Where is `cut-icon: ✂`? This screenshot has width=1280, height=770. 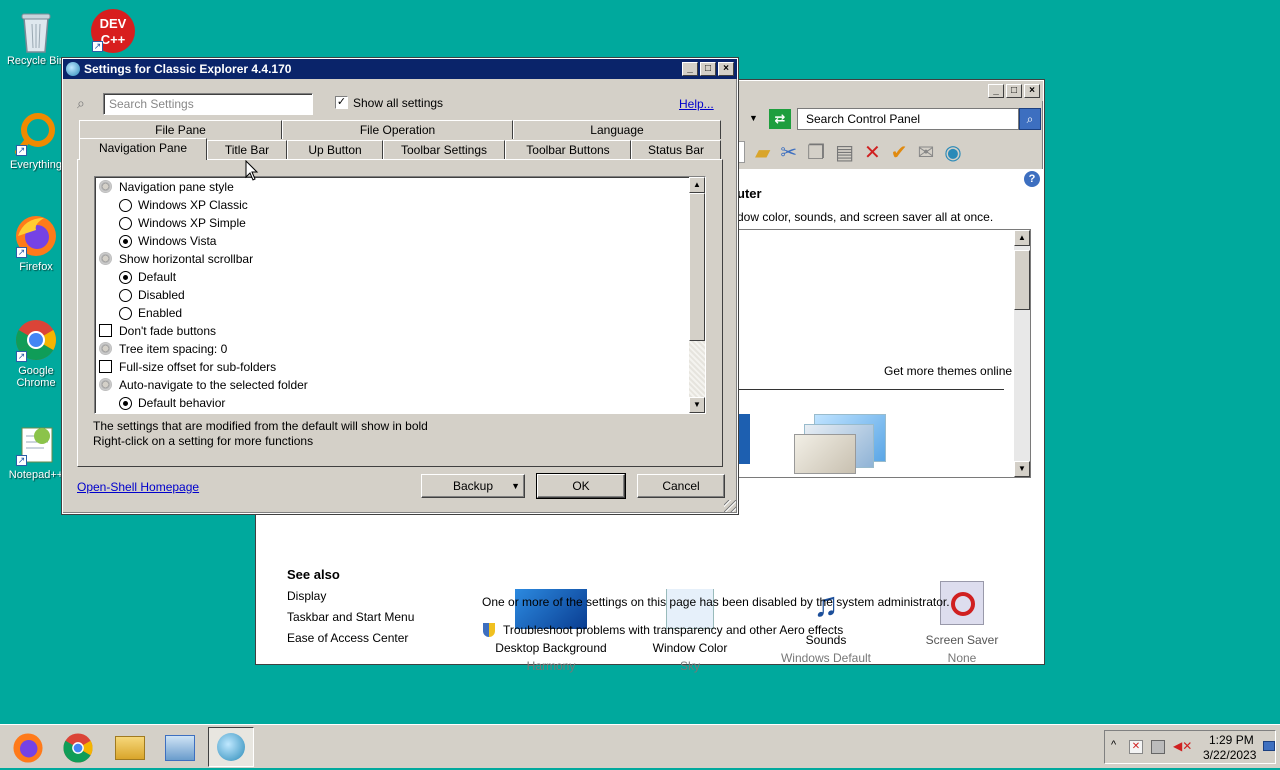
cut-icon: ✂ is located at coordinates (788, 152).